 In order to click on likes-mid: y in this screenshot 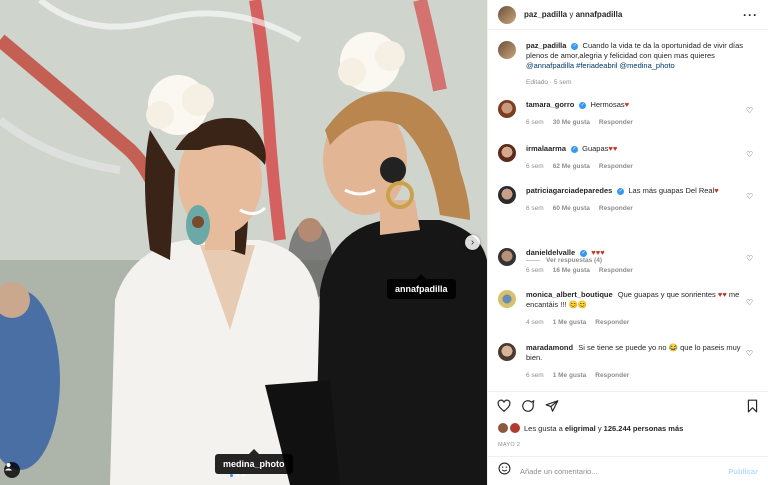, I will do `click(599, 428)`.